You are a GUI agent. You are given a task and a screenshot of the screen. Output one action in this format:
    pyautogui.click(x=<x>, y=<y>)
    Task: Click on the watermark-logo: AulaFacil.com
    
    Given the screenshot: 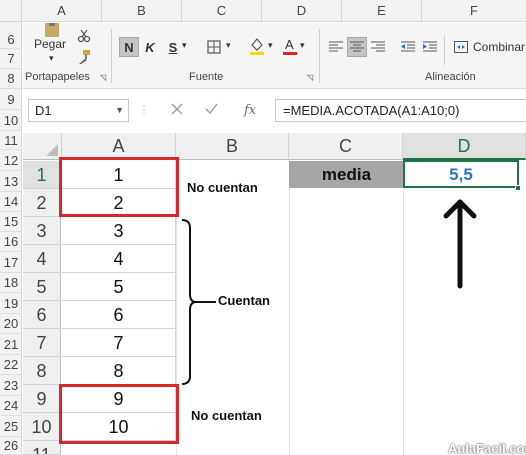 What is the action you would take?
    pyautogui.click(x=487, y=448)
    